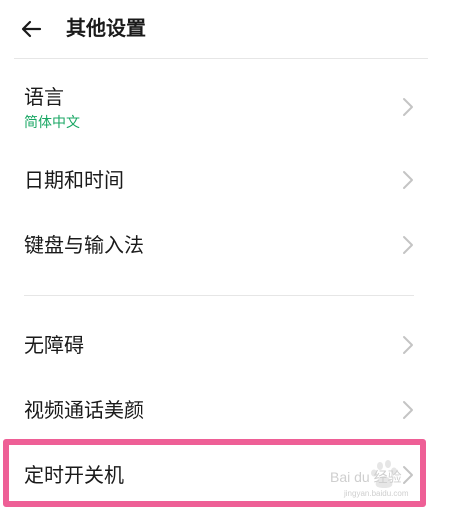  What do you see at coordinates (225, 245) in the screenshot?
I see `settings-item-keyboard: 键盘与输入法` at bounding box center [225, 245].